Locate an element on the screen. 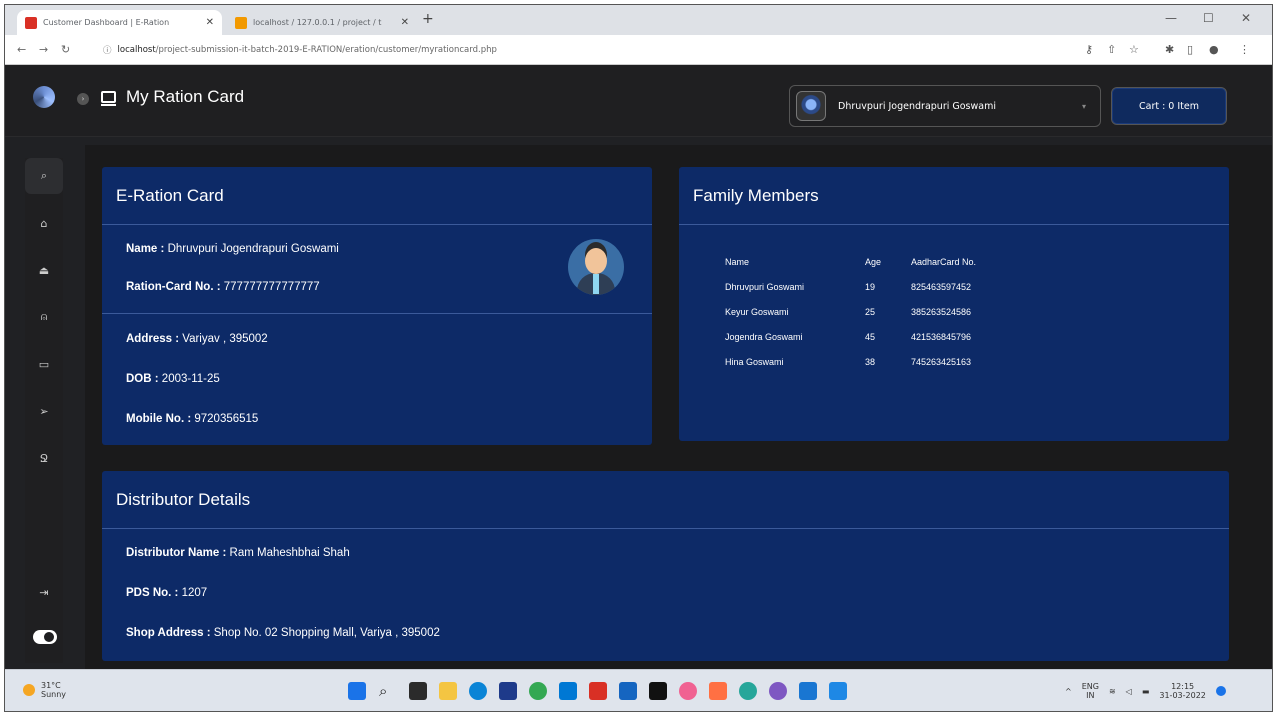 The image size is (1277, 716). logo-icon is located at coordinates (44, 97).